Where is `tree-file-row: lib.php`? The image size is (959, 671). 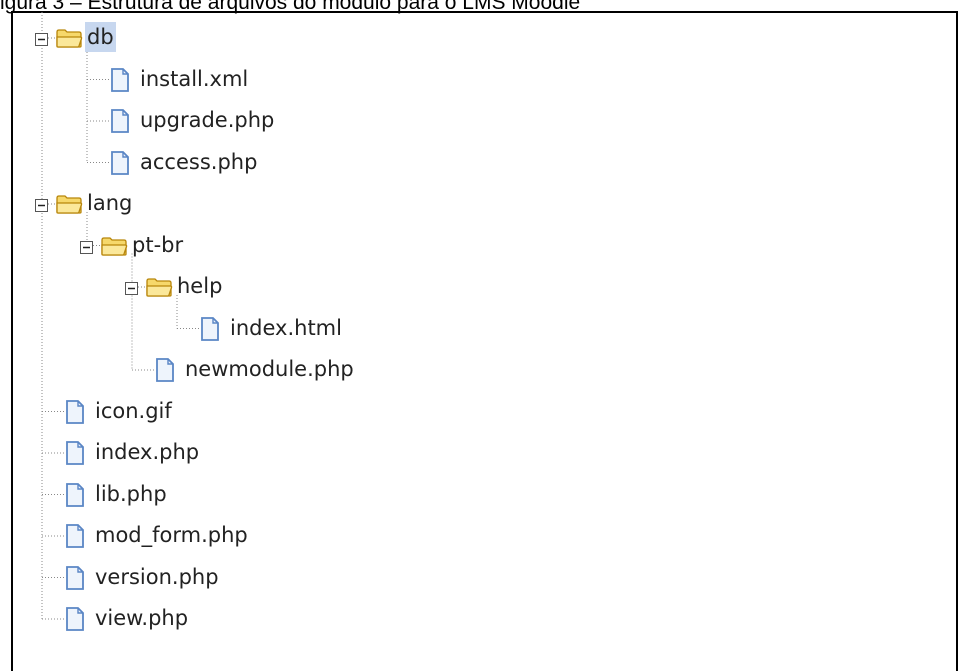 tree-file-row: lib.php is located at coordinates (479, 495).